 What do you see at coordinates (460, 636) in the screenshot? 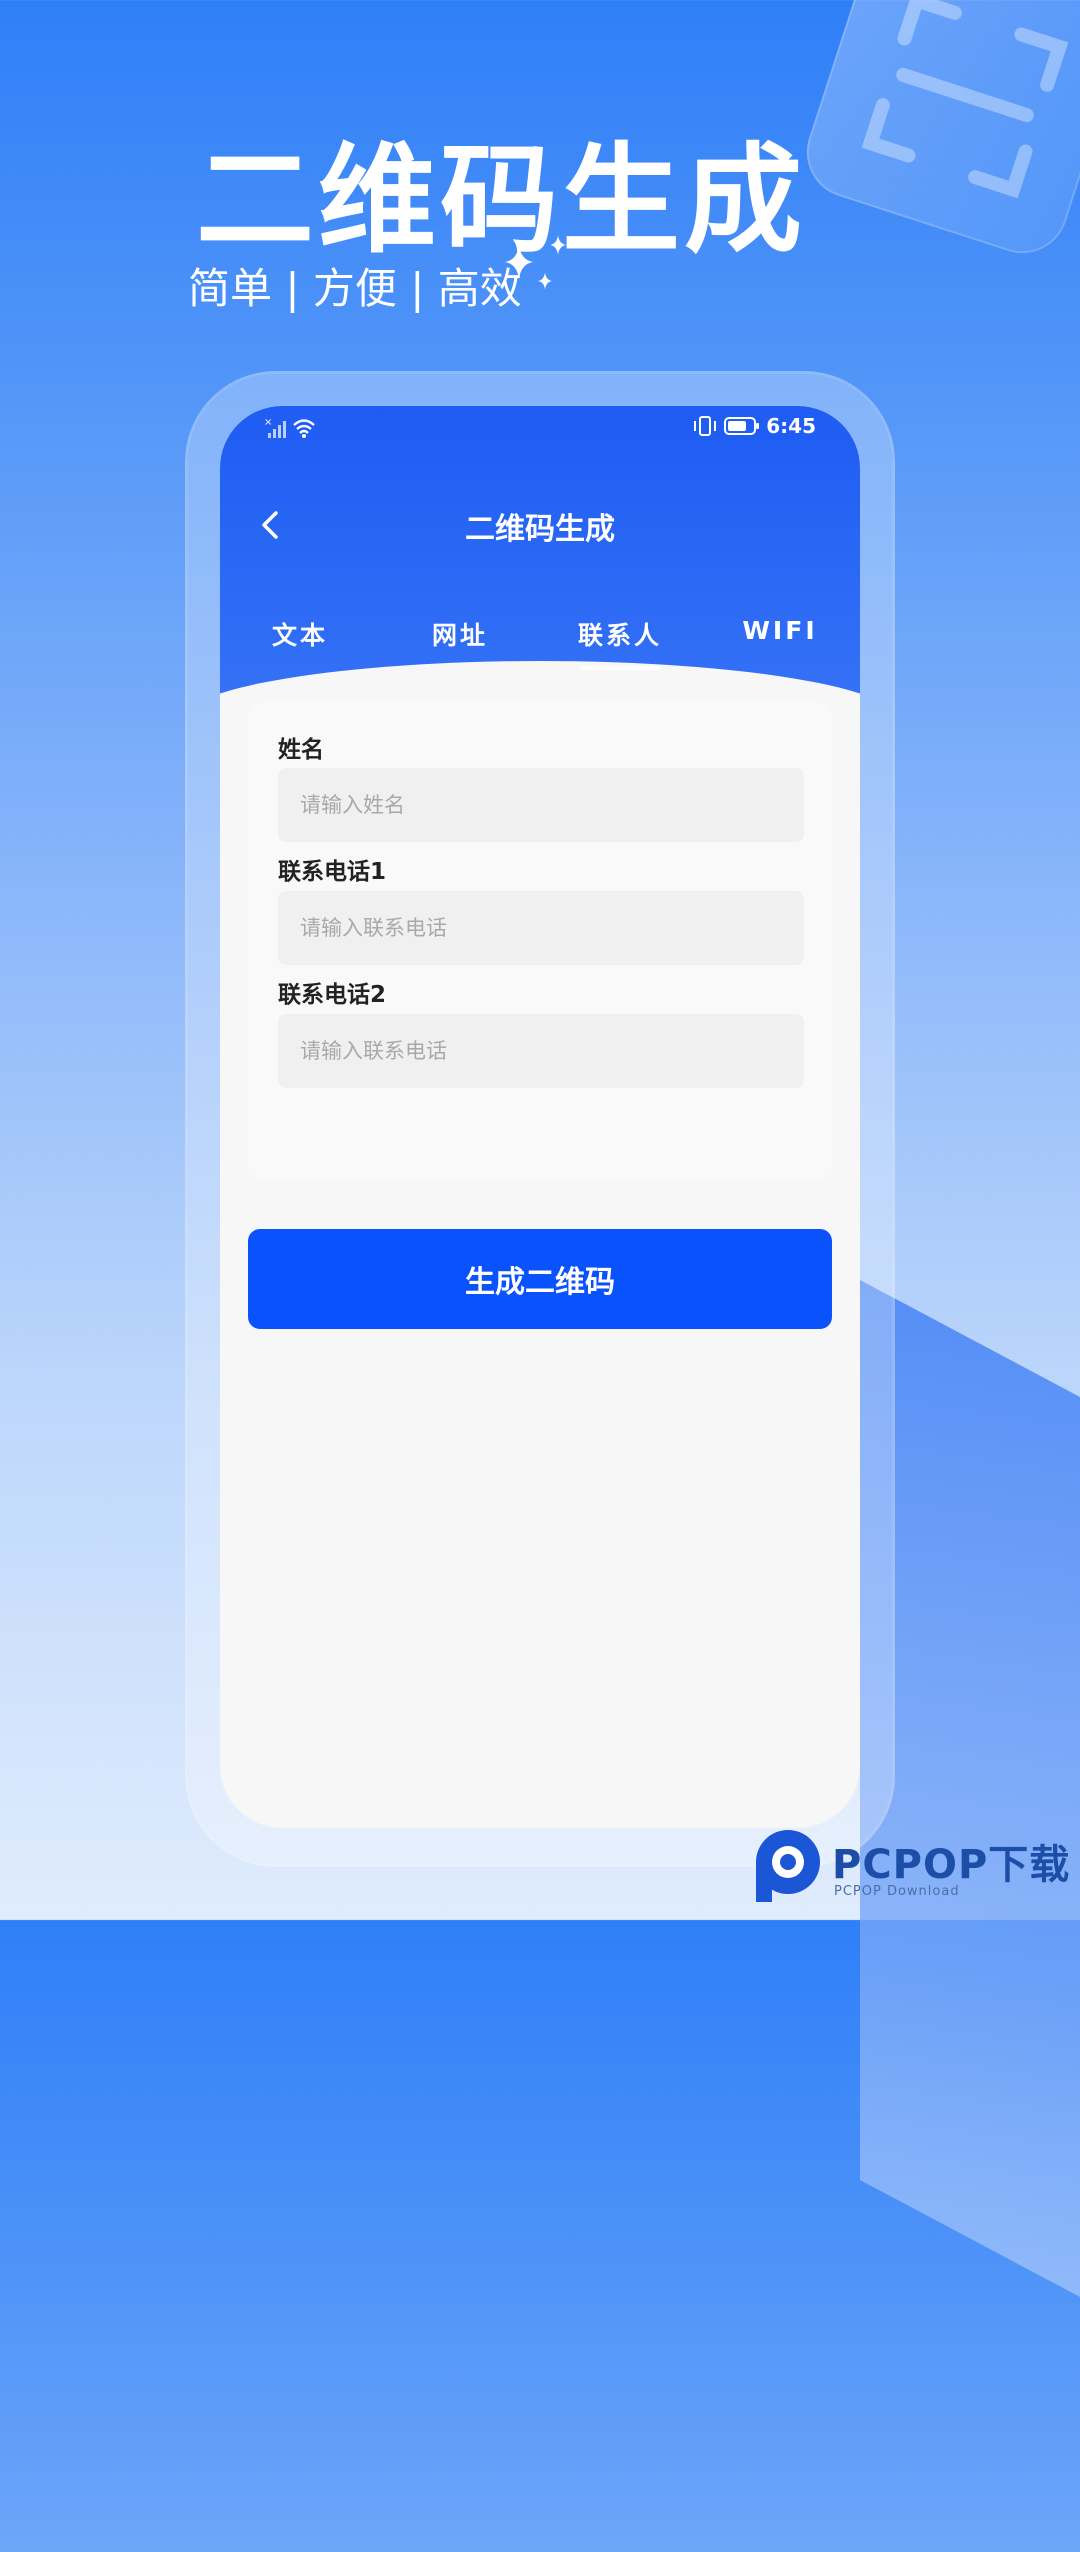
I see `tab-url: 网址` at bounding box center [460, 636].